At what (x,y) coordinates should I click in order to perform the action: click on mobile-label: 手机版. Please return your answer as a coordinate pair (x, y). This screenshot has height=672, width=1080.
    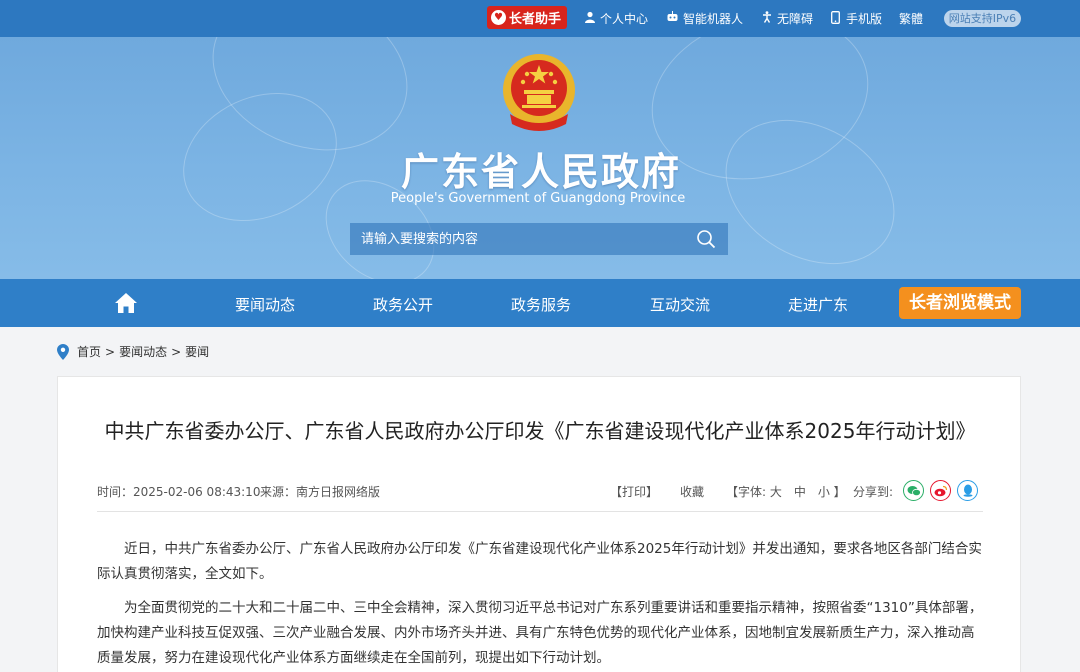
    Looking at the image, I should click on (864, 19).